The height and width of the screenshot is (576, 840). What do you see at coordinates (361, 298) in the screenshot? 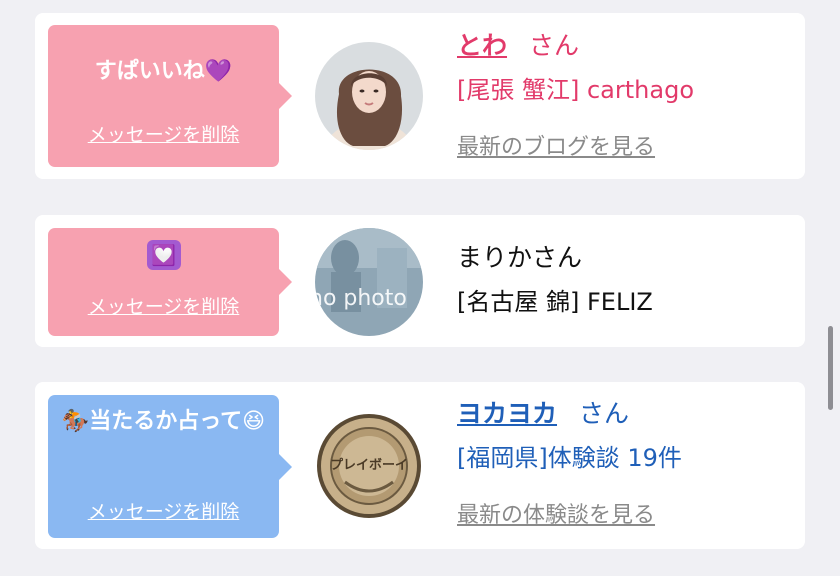
I see `no-photo-label: no photo` at bounding box center [361, 298].